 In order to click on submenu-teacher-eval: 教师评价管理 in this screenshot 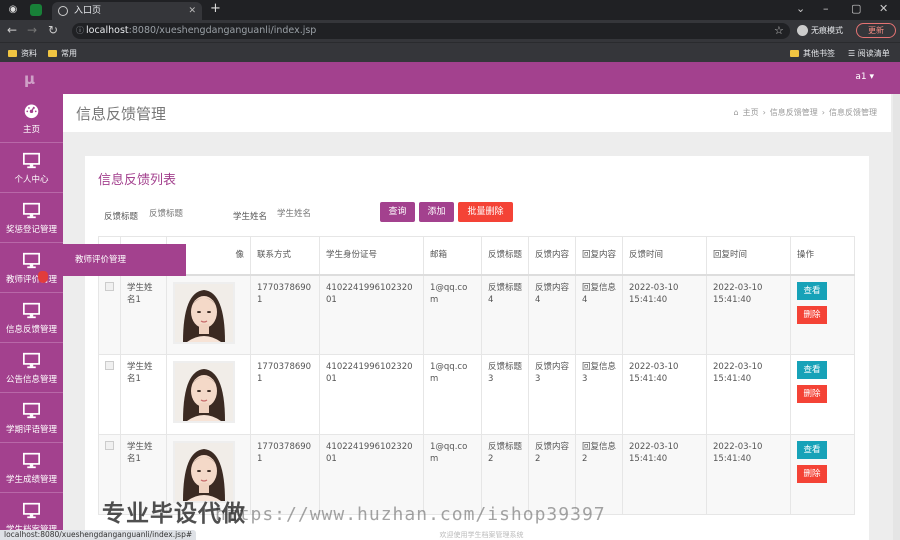, I will do `click(124, 260)`.